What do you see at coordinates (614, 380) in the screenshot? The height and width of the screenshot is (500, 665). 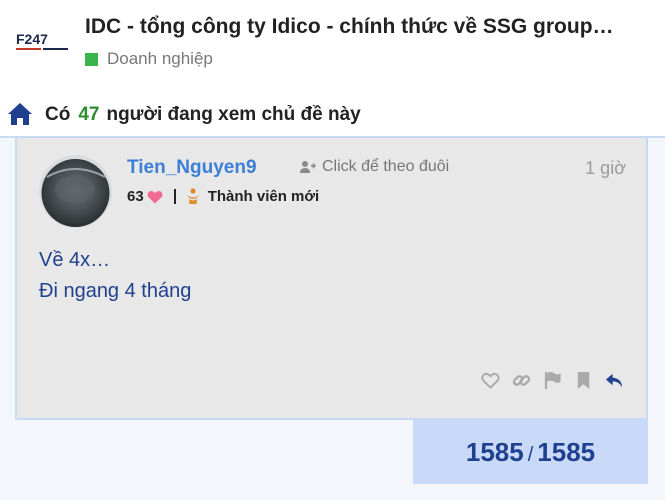 I see `reply-icon` at bounding box center [614, 380].